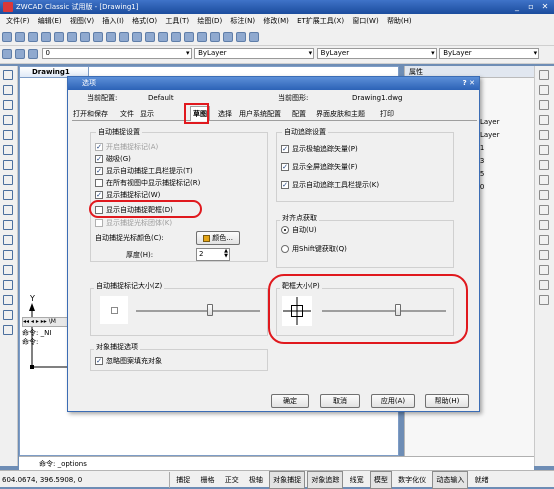 The height and width of the screenshot is (489, 554). Describe the element at coordinates (59, 37) in the screenshot. I see `preview-icon` at that location.